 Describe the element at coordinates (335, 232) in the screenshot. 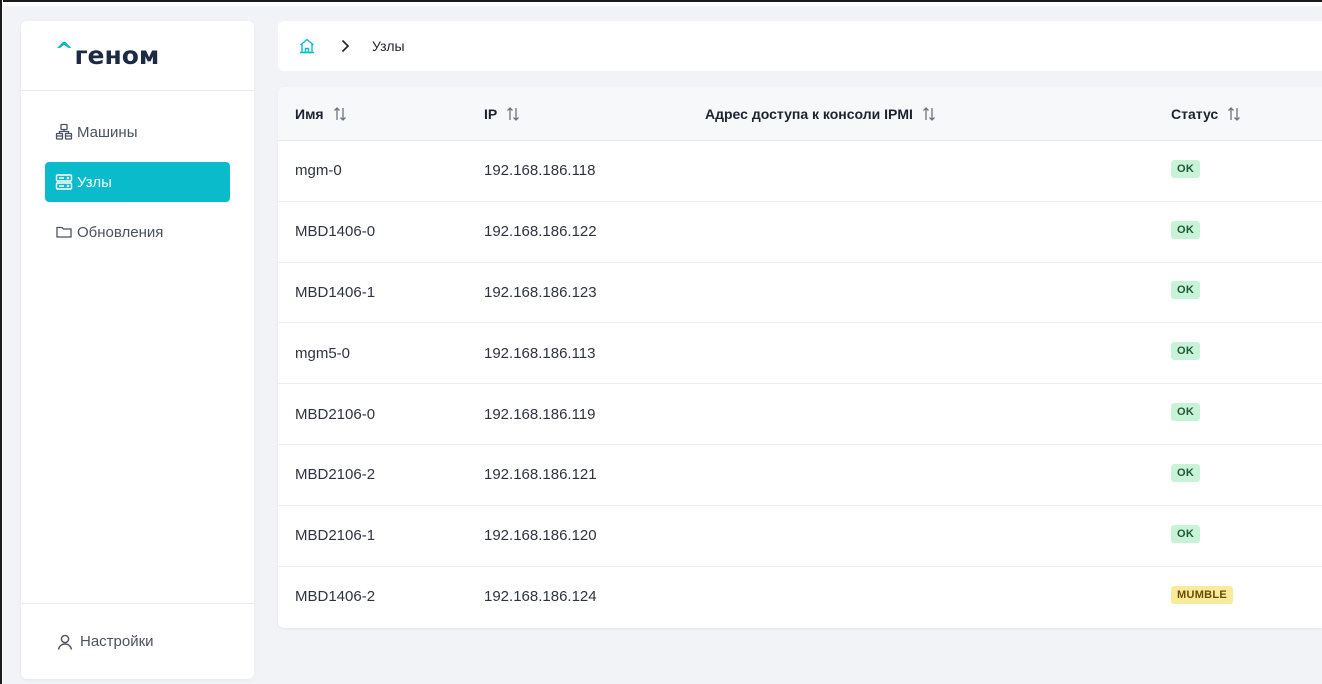

I see `cell-name: MBD1406-0` at that location.